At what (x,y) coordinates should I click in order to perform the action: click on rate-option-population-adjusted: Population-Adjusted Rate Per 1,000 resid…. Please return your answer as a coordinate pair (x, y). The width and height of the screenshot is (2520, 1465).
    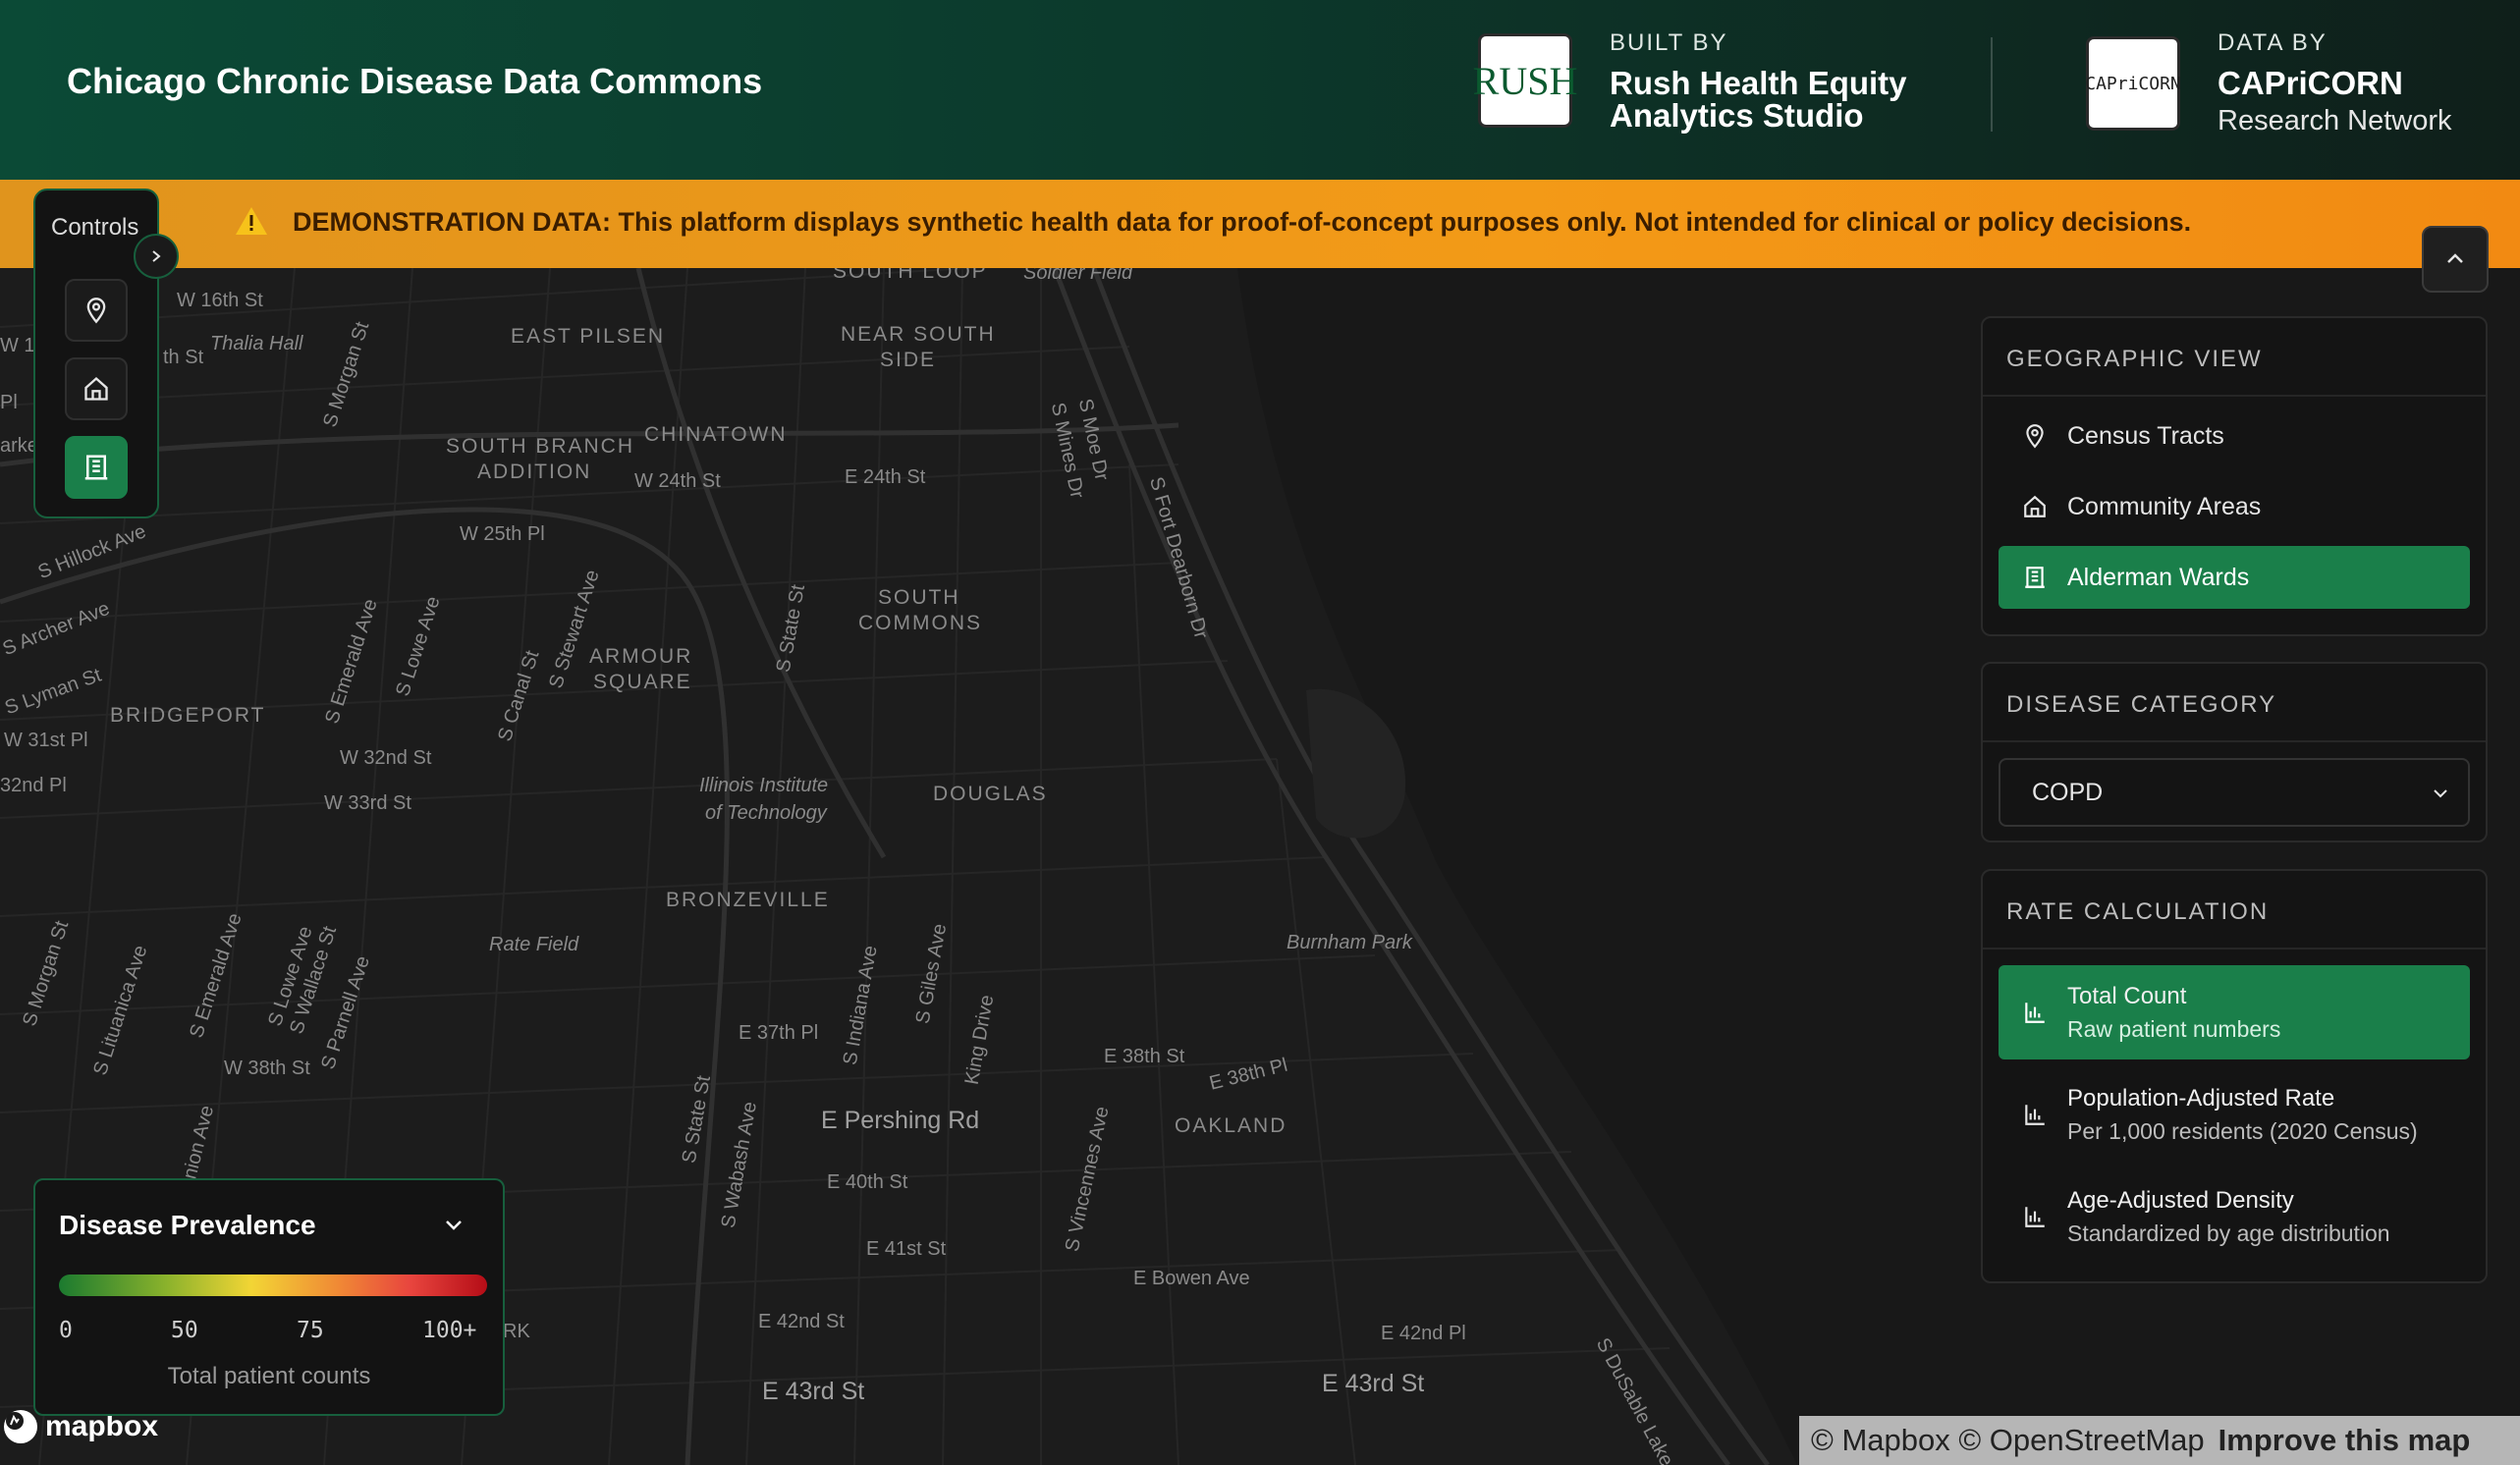
    Looking at the image, I should click on (2234, 1114).